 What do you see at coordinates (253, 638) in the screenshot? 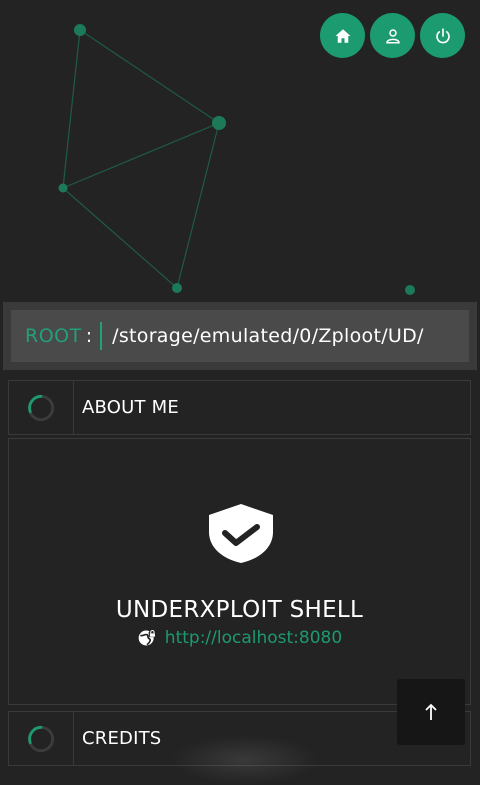
I see `localhost-link: http://localhost:8080` at bounding box center [253, 638].